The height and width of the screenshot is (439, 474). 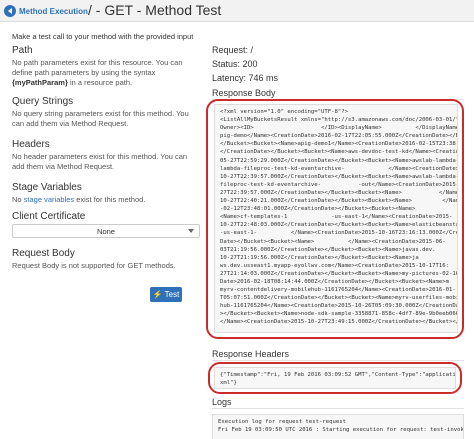 I want to click on log-line: Execution log for request test-request, so click(x=282, y=422).